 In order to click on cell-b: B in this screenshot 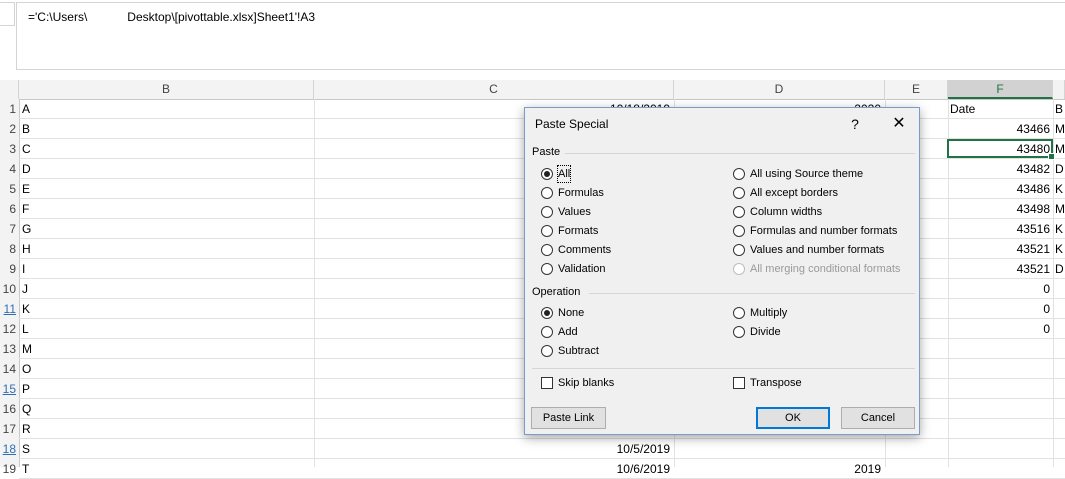, I will do `click(167, 129)`.